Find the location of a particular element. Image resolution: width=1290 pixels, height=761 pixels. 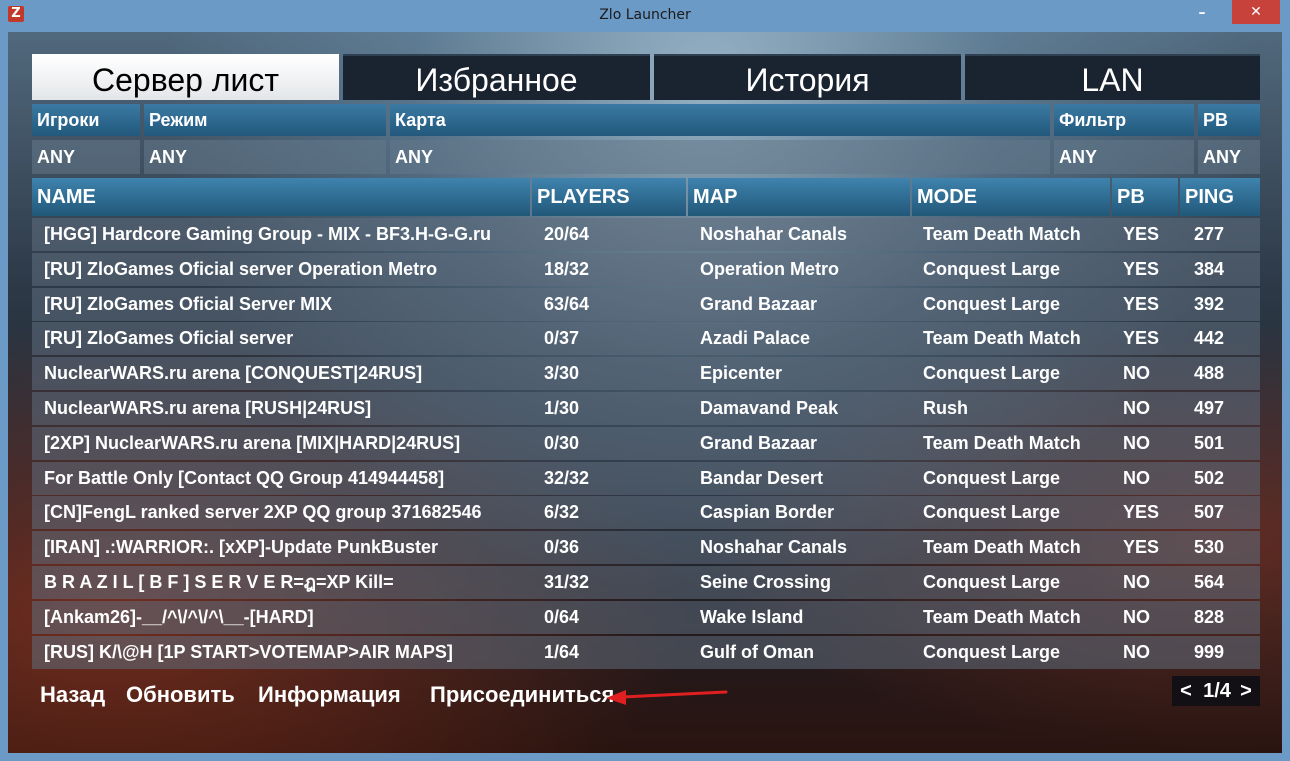

server-ping: 501 is located at coordinates (1209, 442).